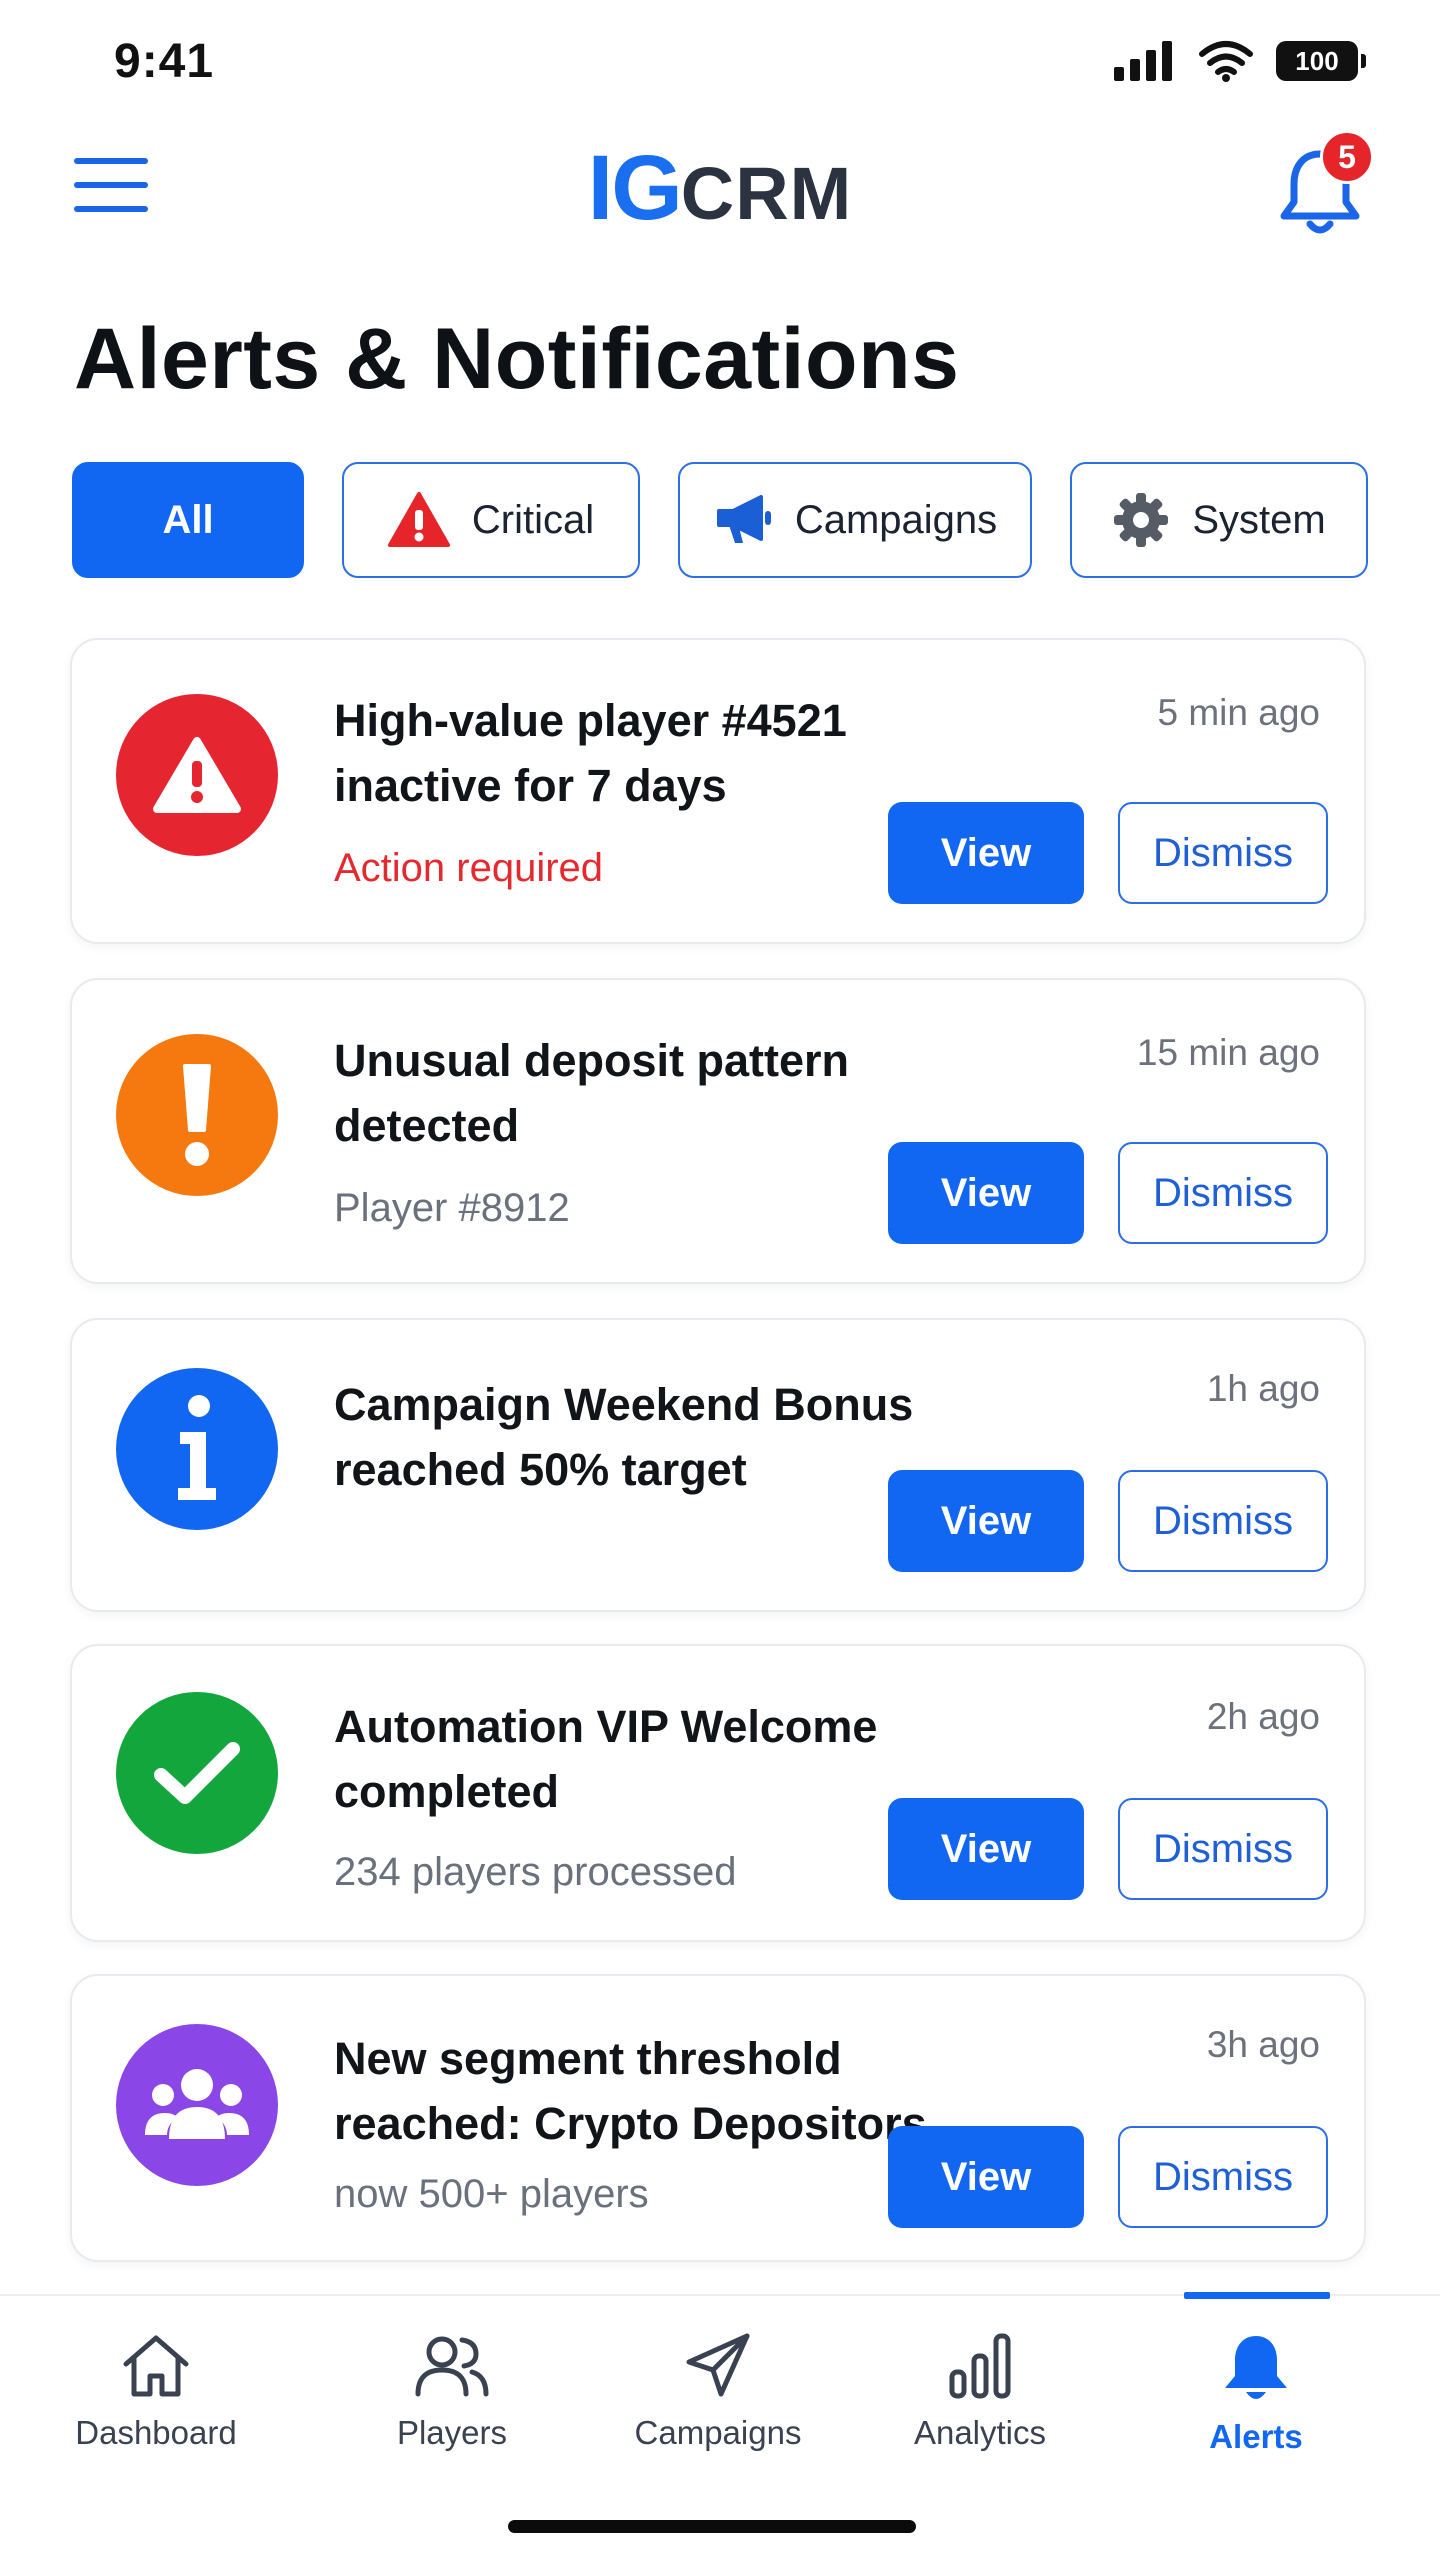 Image resolution: width=1440 pixels, height=2560 pixels. I want to click on warning-icon, so click(197, 775).